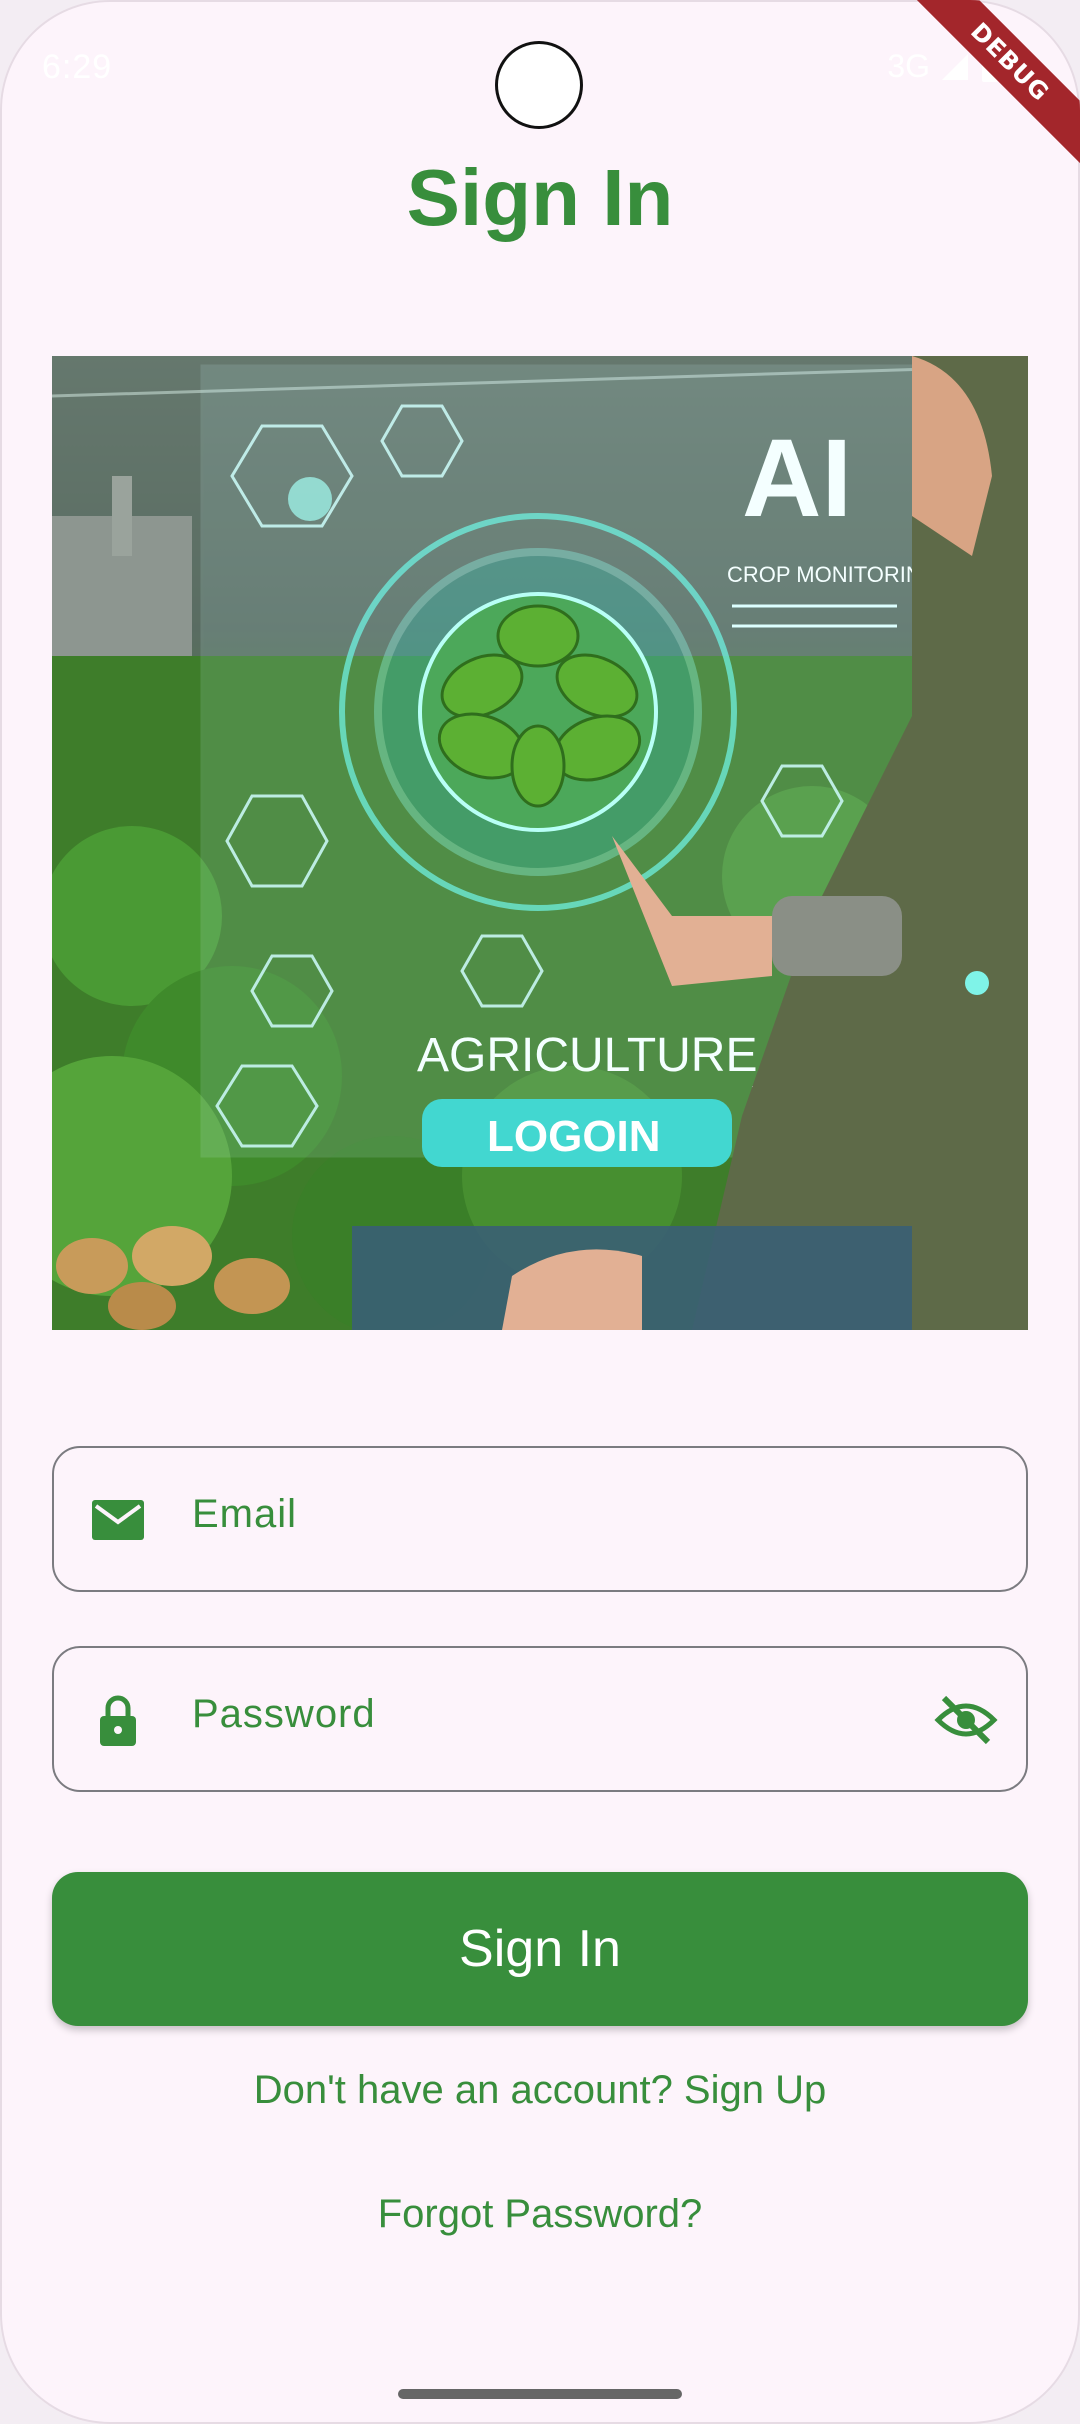  Describe the element at coordinates (955, 66) in the screenshot. I see `signal-icon` at that location.